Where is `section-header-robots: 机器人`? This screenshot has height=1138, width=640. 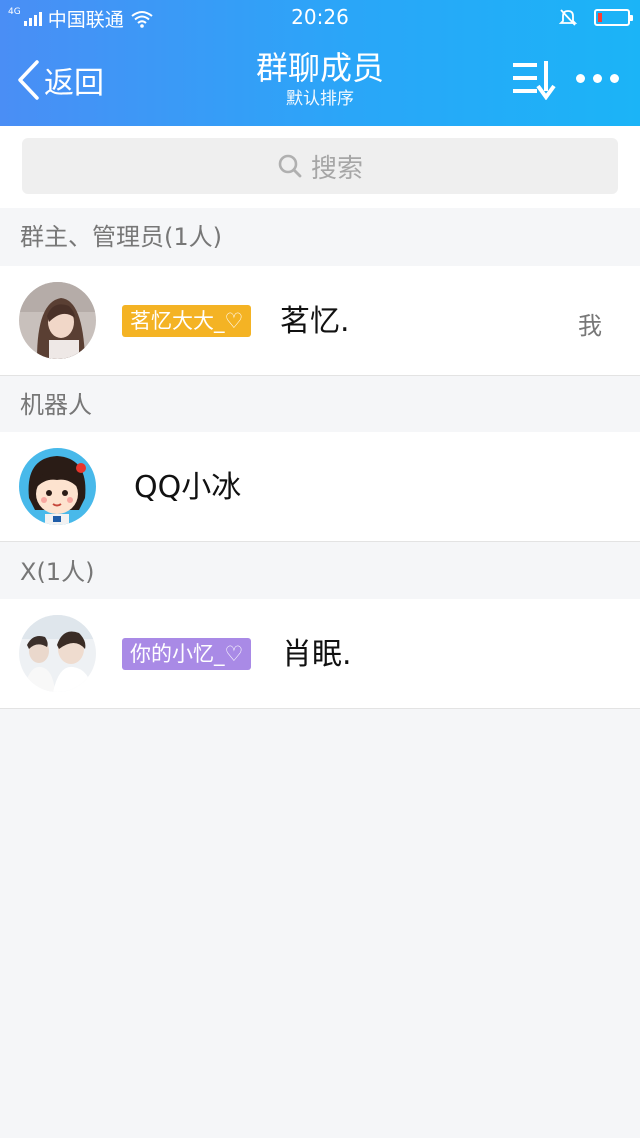 section-header-robots: 机器人 is located at coordinates (320, 405).